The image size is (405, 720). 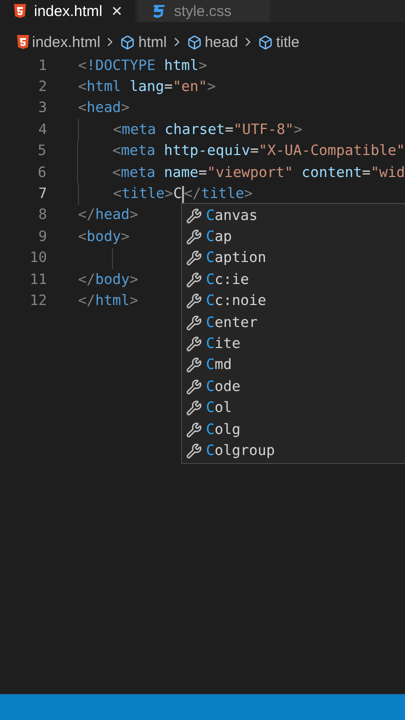 What do you see at coordinates (143, 66) in the screenshot?
I see `code-line: <!DOCTYPE html>` at bounding box center [143, 66].